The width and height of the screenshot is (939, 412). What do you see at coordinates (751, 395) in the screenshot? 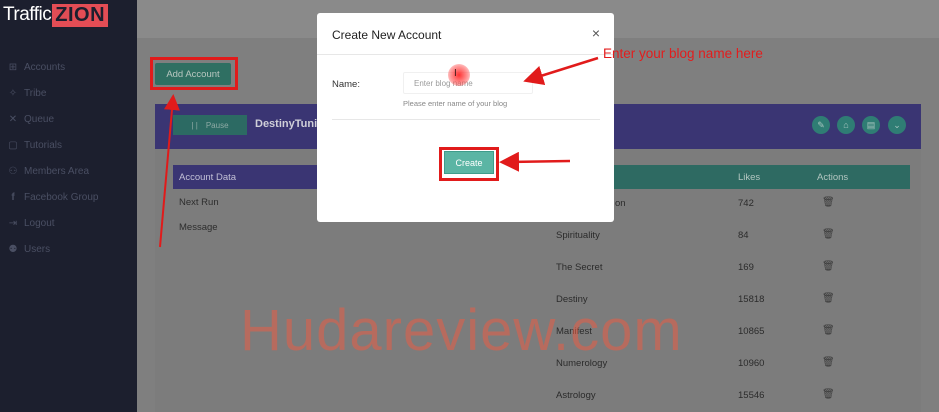
I see `tag-likes: 15546` at bounding box center [751, 395].